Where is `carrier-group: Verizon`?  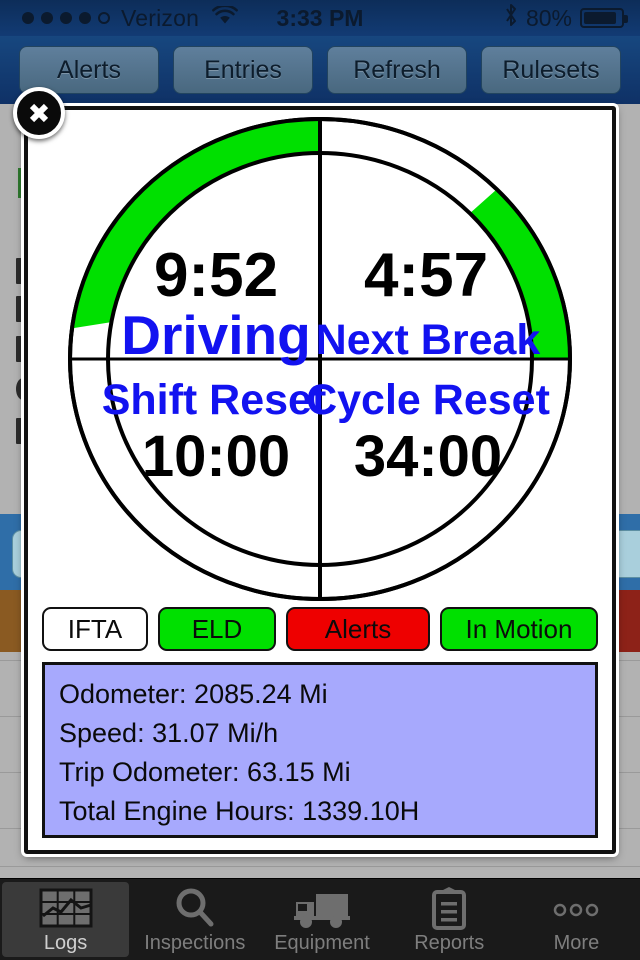 carrier-group: Verizon is located at coordinates (130, 18).